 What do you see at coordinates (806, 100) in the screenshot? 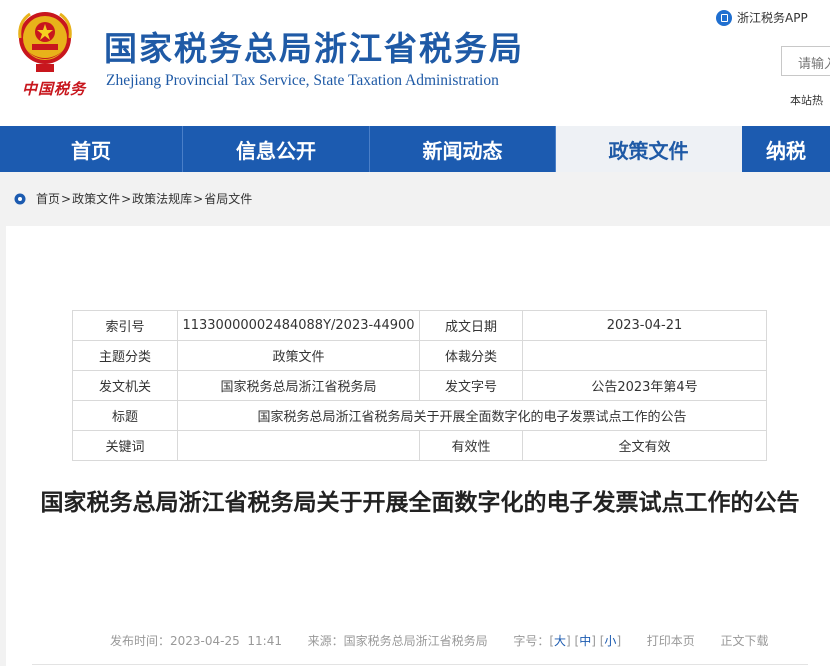
I see `hot-words-label: 本站热` at bounding box center [806, 100].